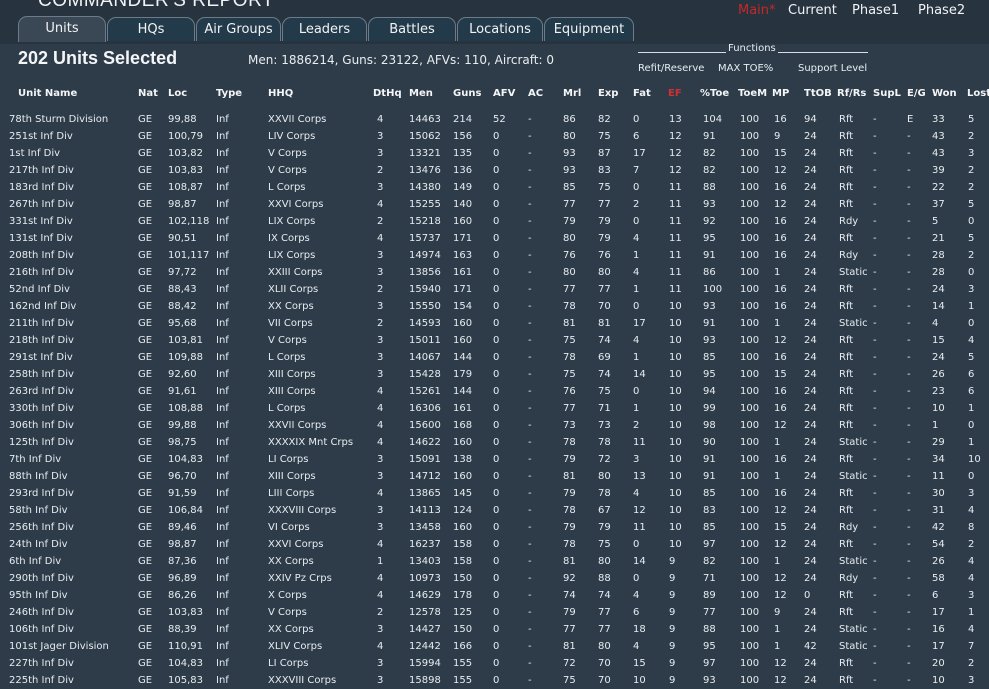  I want to click on column-header-afv: AFV, so click(504, 93).